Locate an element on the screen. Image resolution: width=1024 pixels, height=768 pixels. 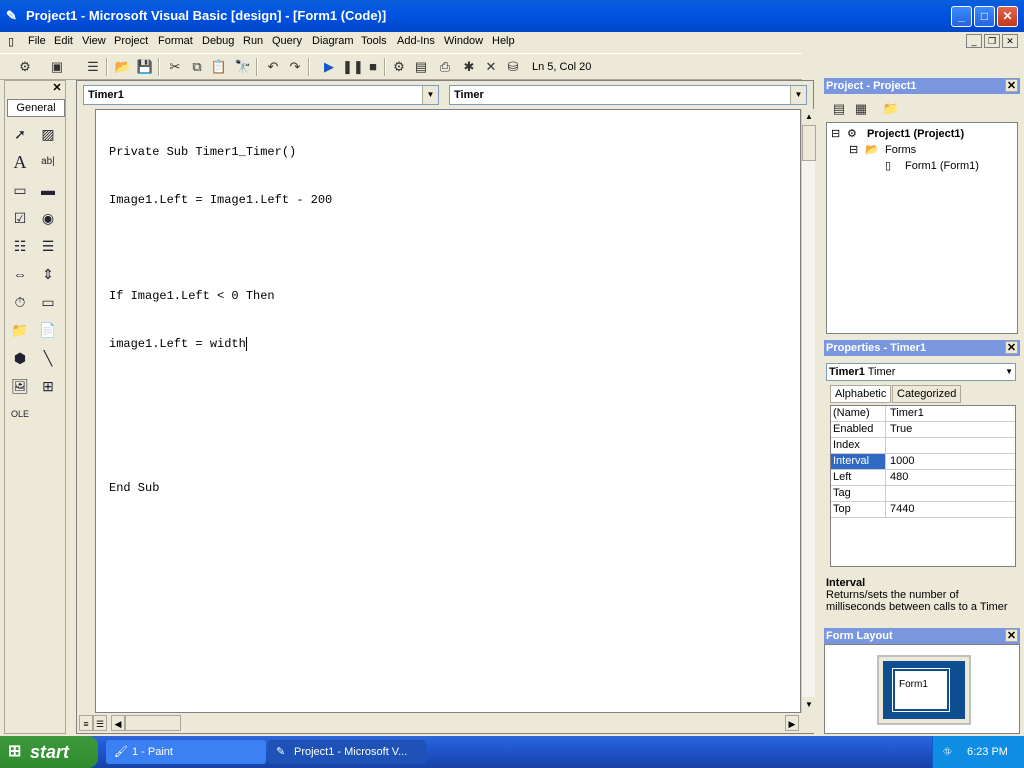
timer-icon: ⏱ is located at coordinates (20, 302).